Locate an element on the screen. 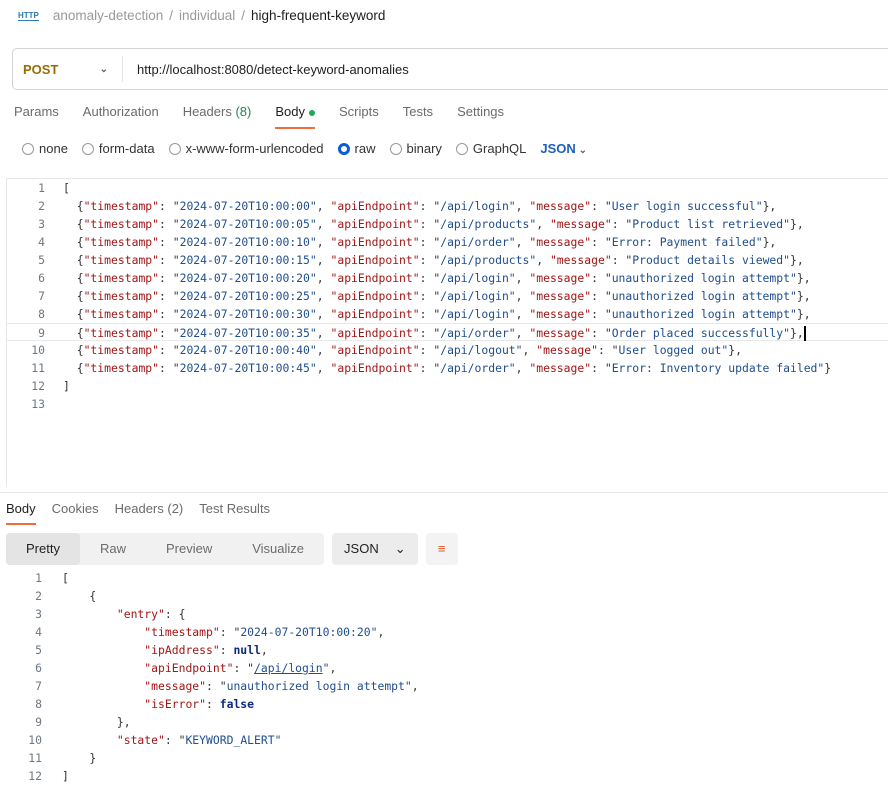 The height and width of the screenshot is (790, 888). radio-x-www-form-urlencoded: x-www-form-urlencoded is located at coordinates (246, 148).